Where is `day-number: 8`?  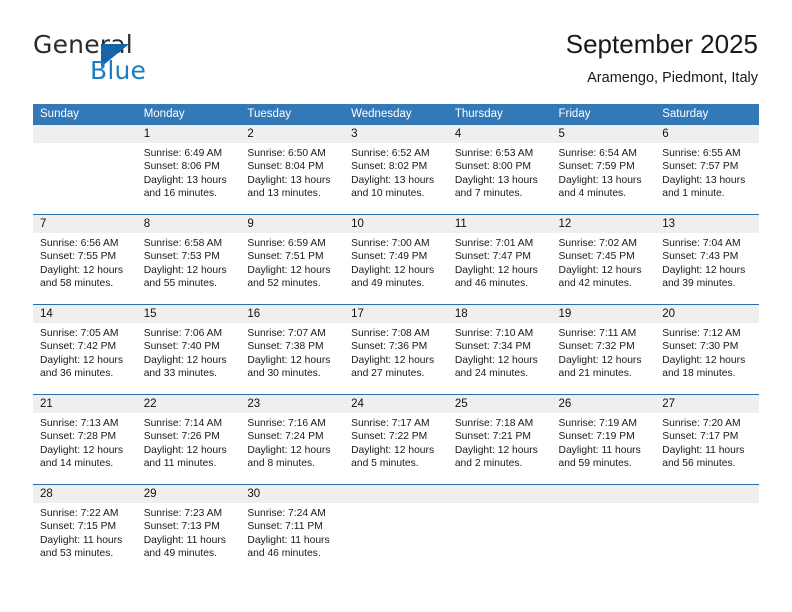 day-number: 8 is located at coordinates (188, 224).